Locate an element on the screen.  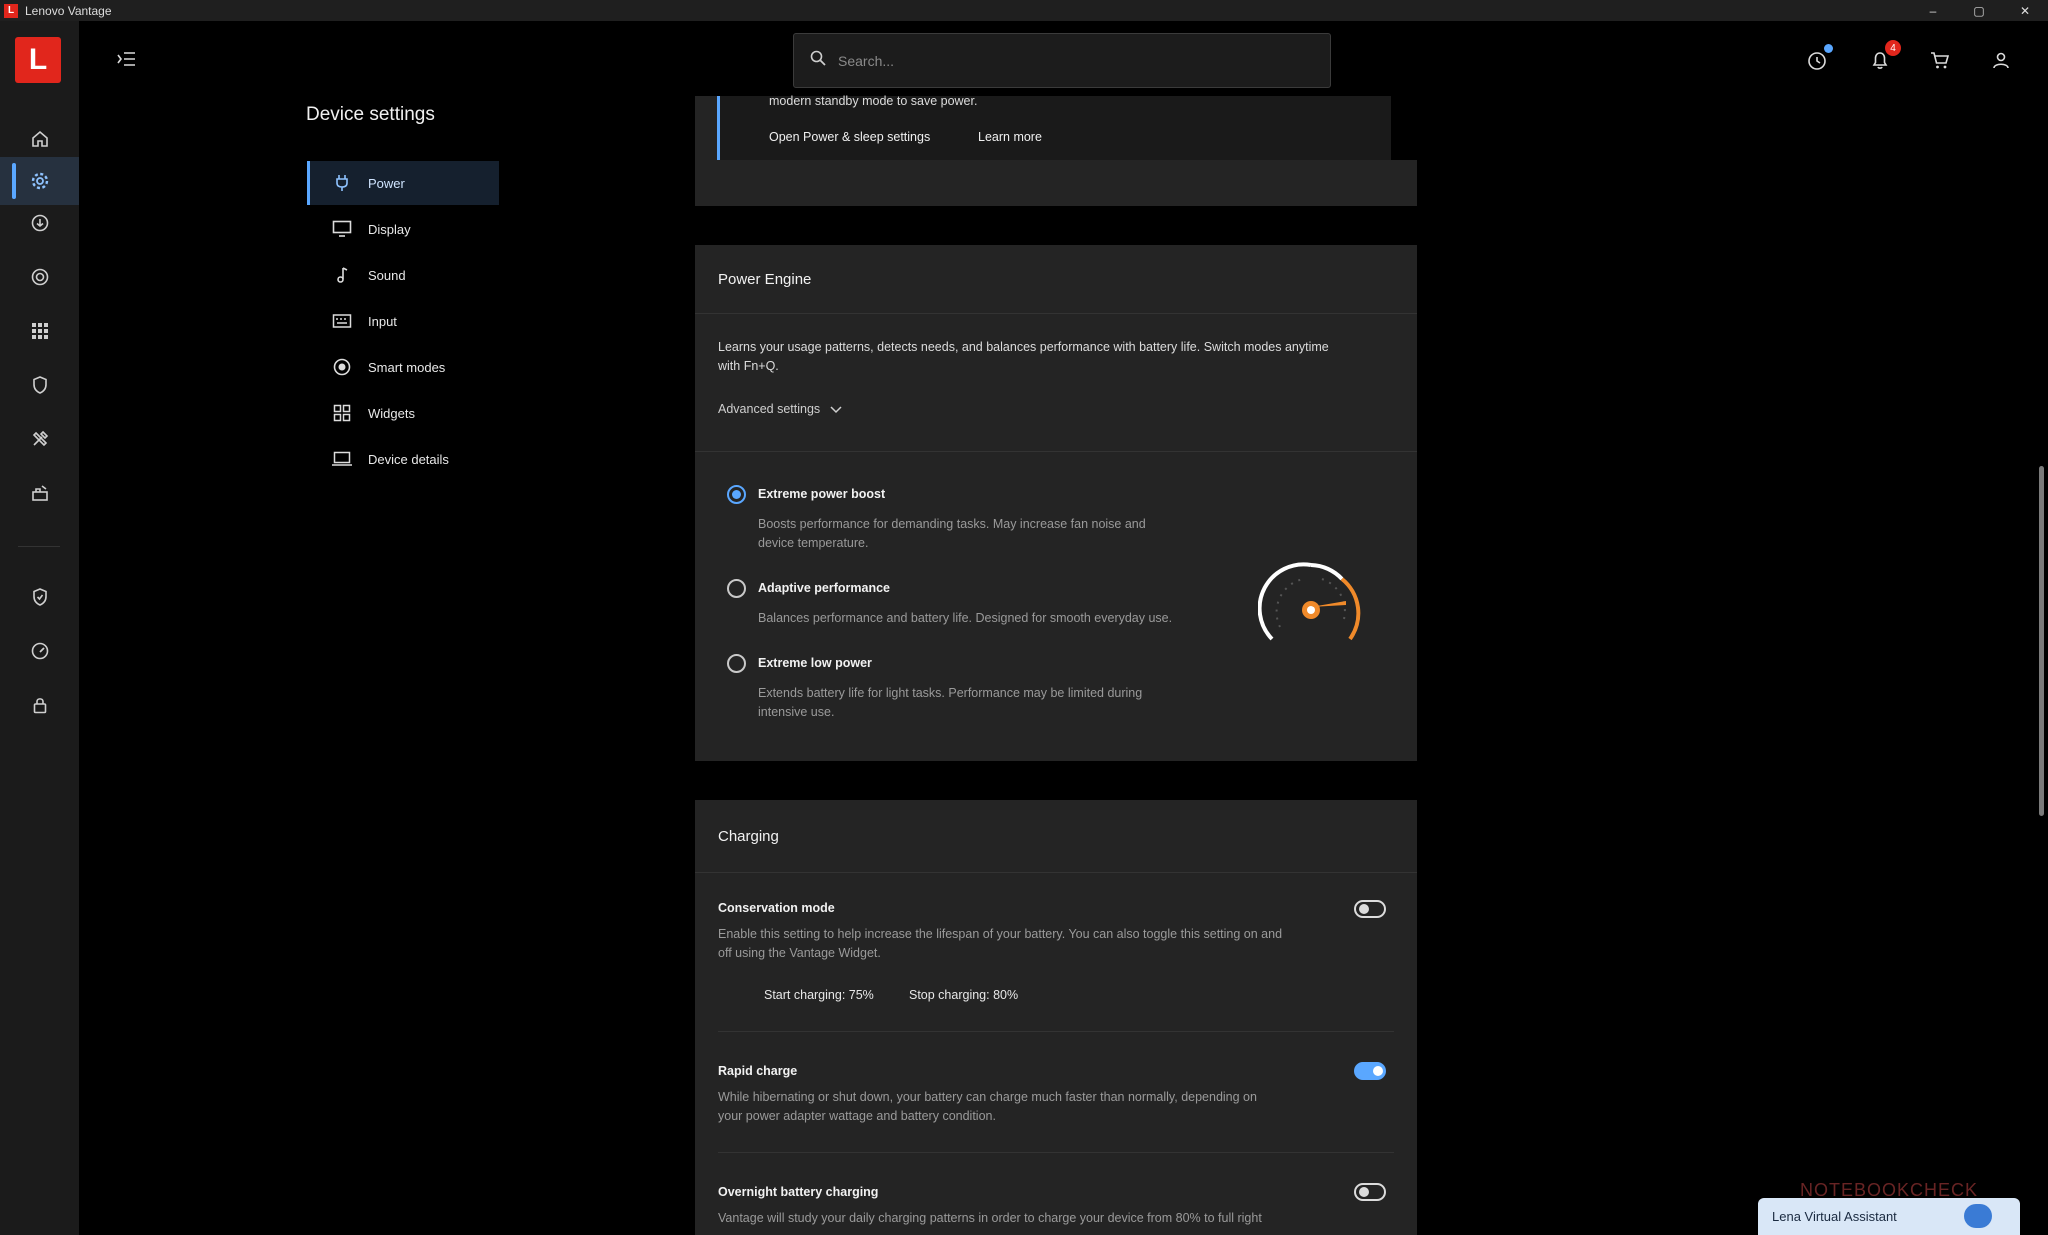
virtual-assistant-button: Lena Virtual Assistant is located at coordinates (1889, 1216).